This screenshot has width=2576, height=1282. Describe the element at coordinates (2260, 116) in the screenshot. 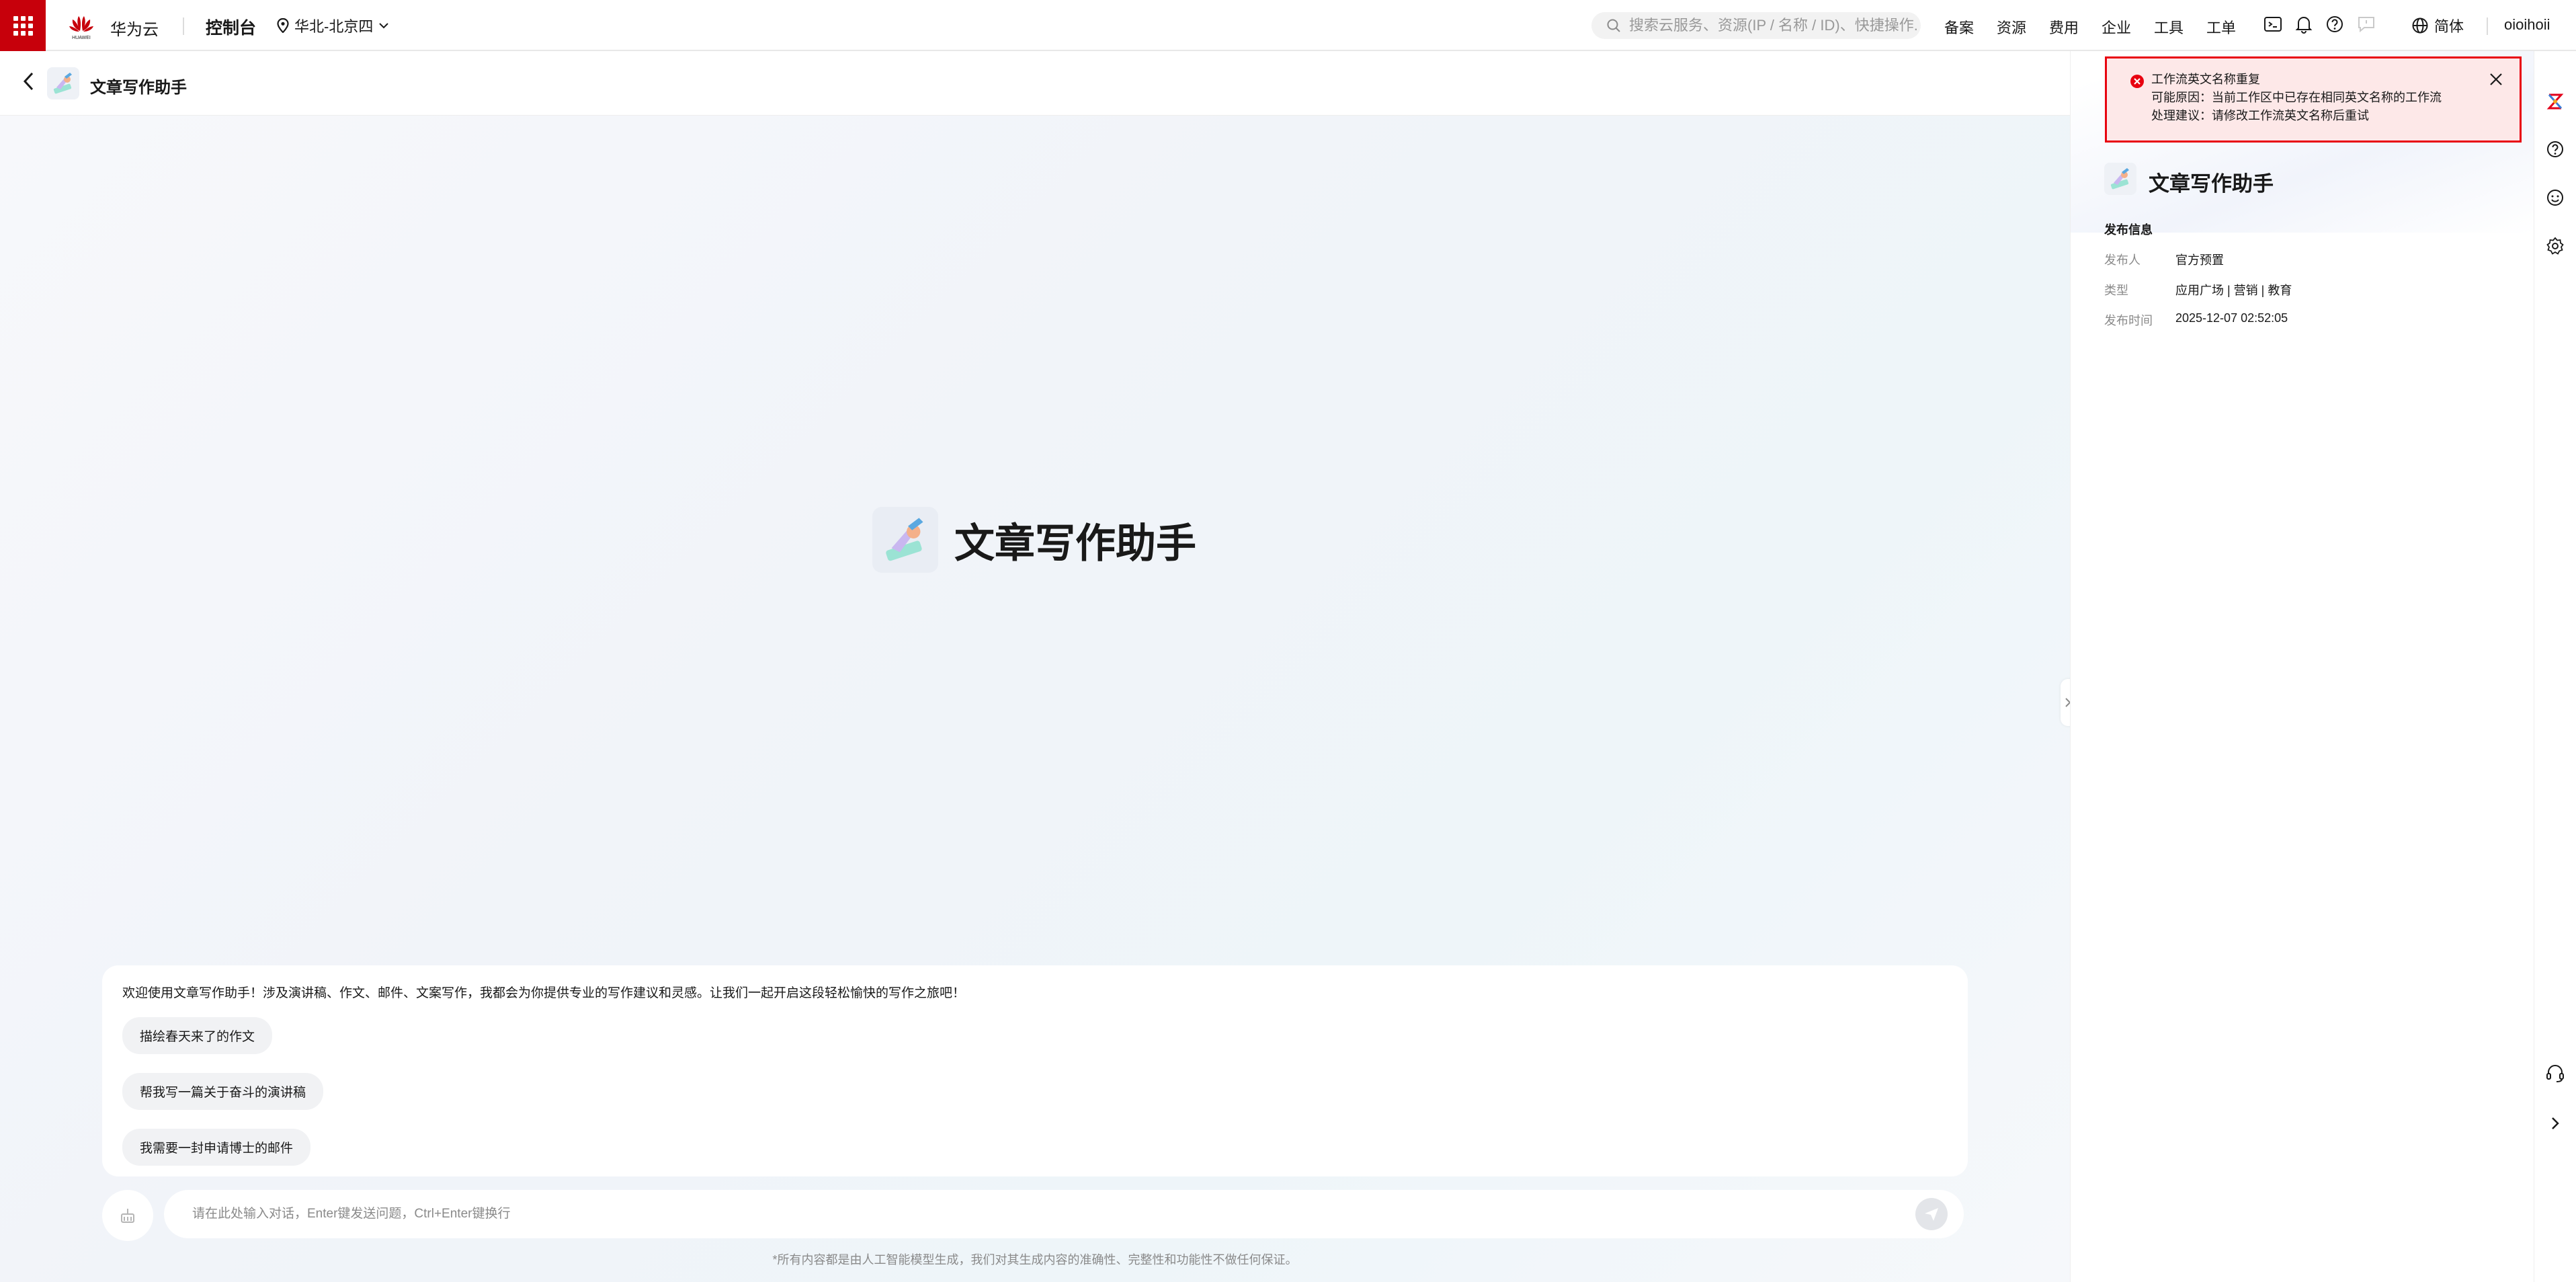

I see `toast-suggestion: 处理建议：请修改工作流英文名称后重试` at that location.